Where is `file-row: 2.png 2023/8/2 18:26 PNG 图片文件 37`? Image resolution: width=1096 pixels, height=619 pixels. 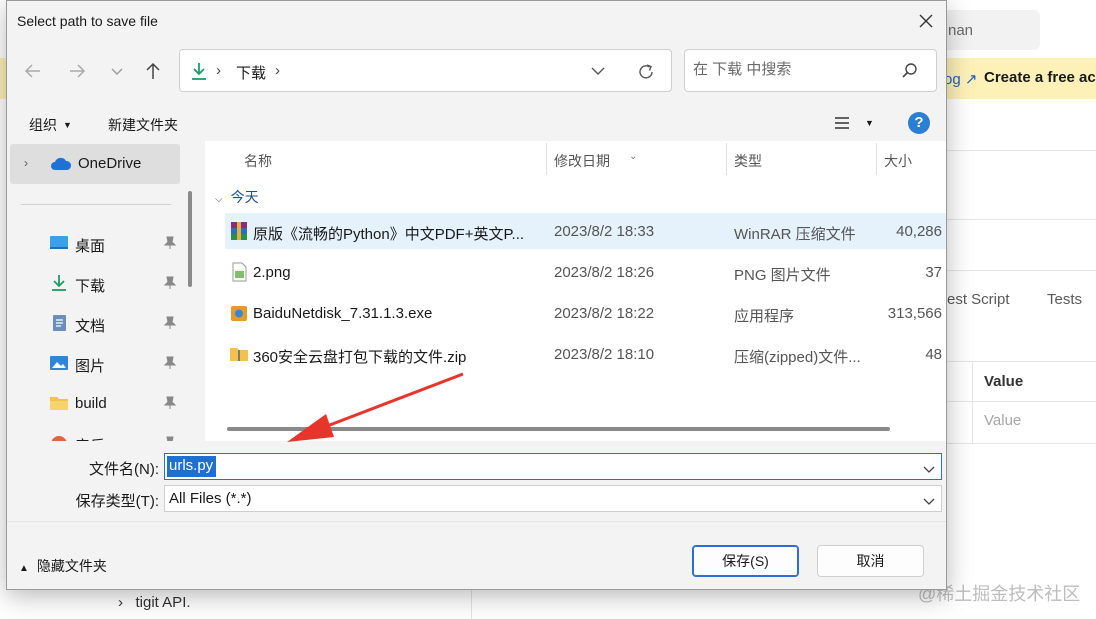
file-row: 2.png 2023/8/2 18:26 PNG 图片文件 37 is located at coordinates (585, 272).